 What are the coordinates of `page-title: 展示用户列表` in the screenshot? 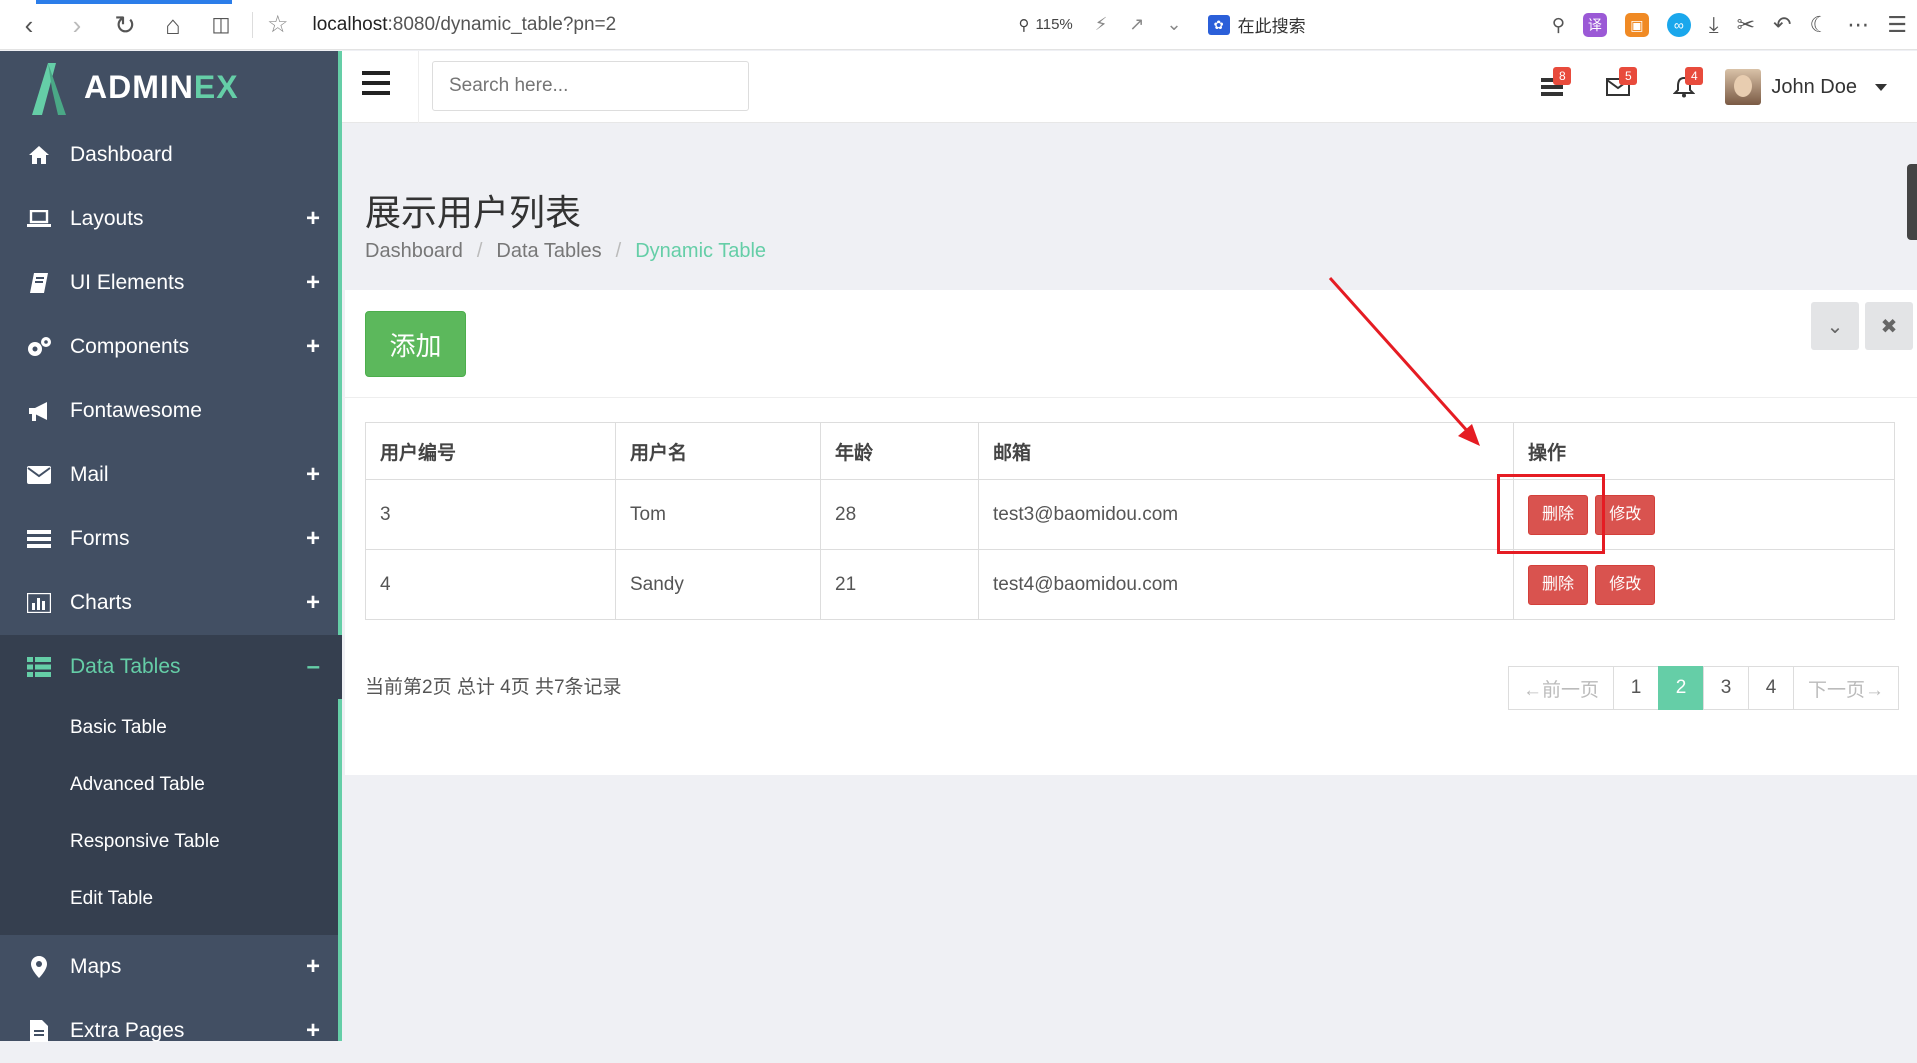 It's located at (473, 212).